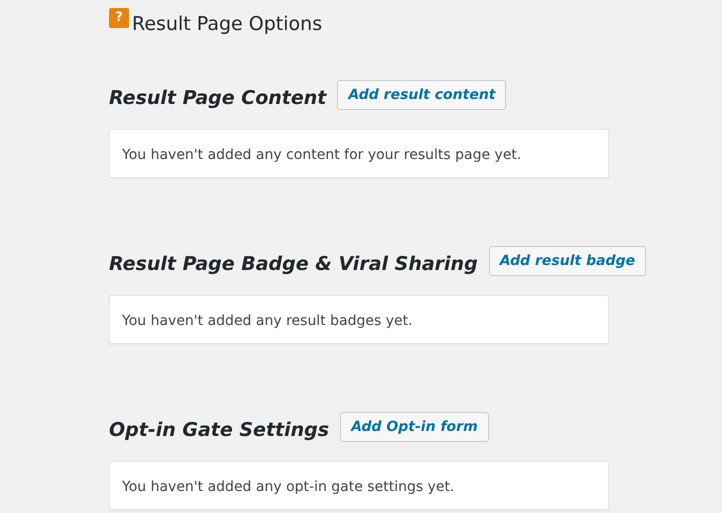 The width and height of the screenshot is (722, 513). Describe the element at coordinates (421, 95) in the screenshot. I see `add-button: Add result content` at that location.